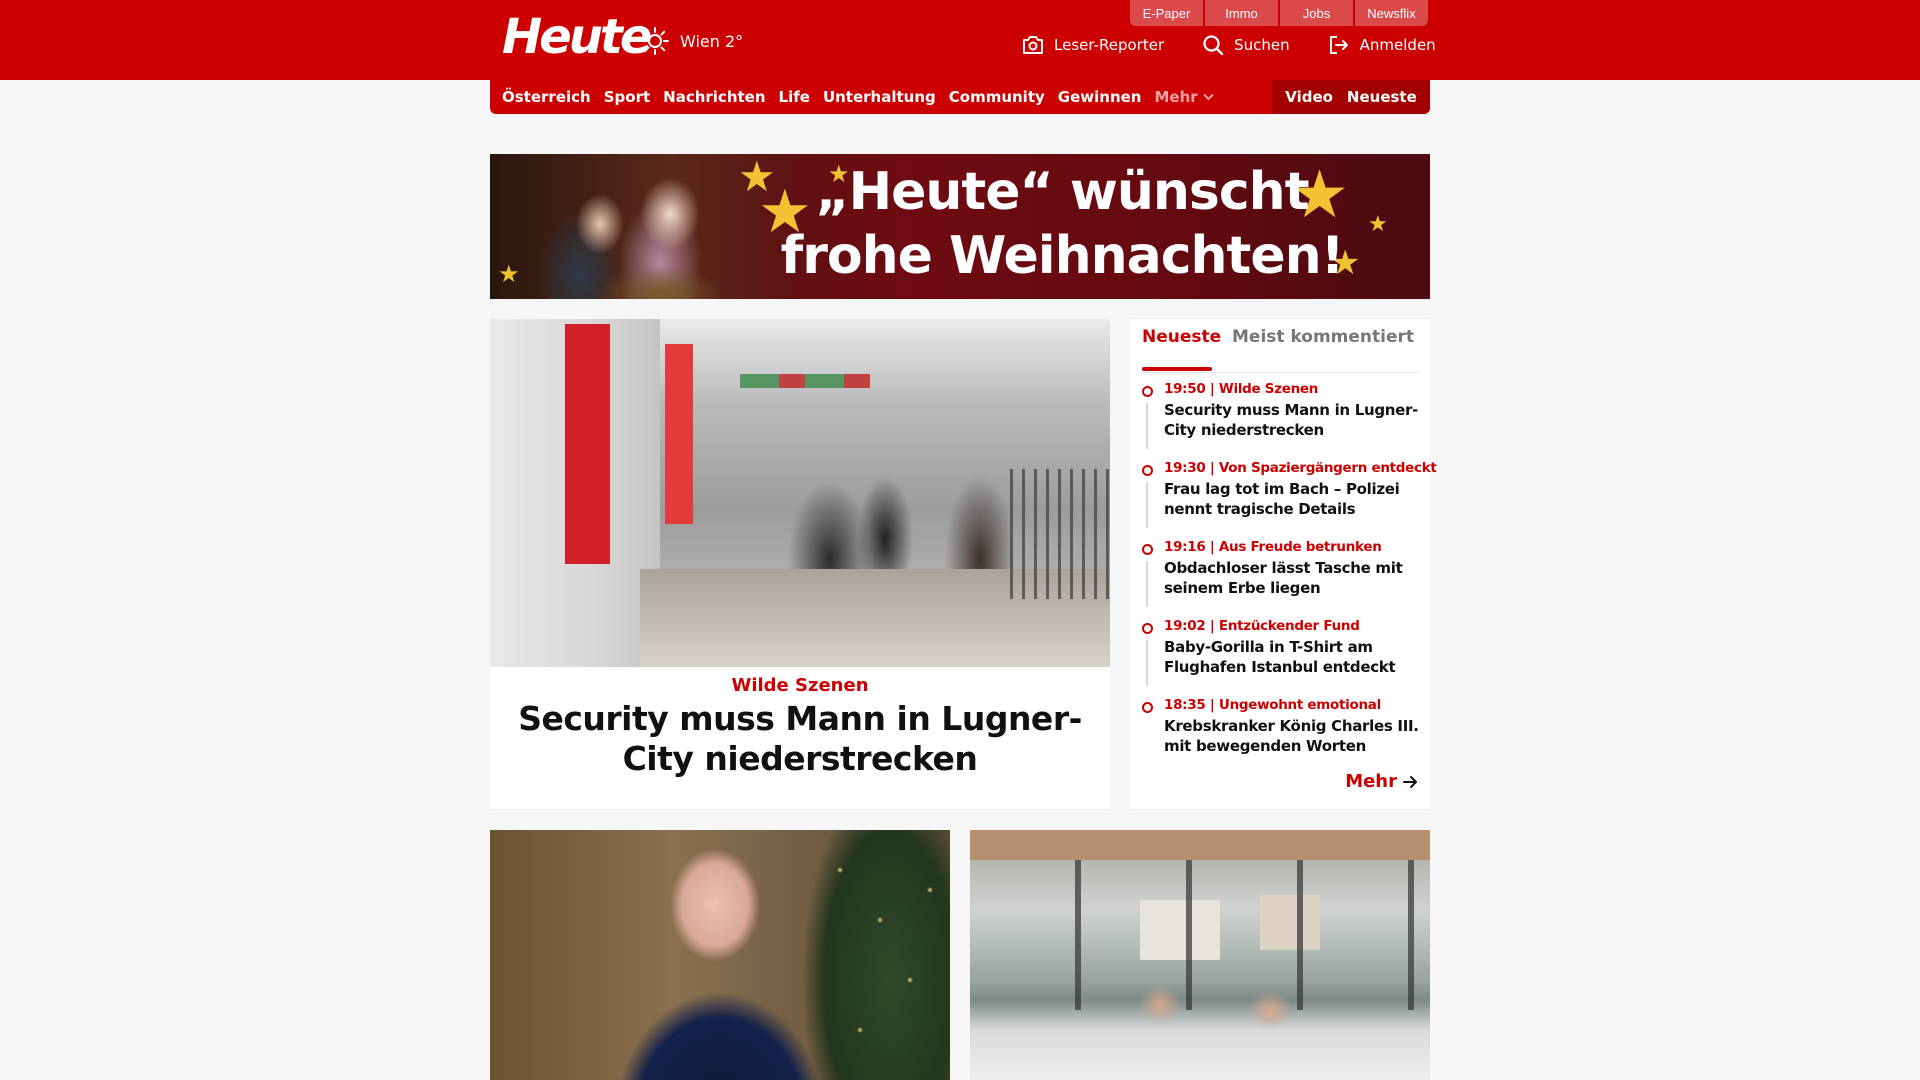 The width and height of the screenshot is (1920, 1080). I want to click on header-actions: Leser-Reporter Suchen Anmelden, so click(1229, 45).